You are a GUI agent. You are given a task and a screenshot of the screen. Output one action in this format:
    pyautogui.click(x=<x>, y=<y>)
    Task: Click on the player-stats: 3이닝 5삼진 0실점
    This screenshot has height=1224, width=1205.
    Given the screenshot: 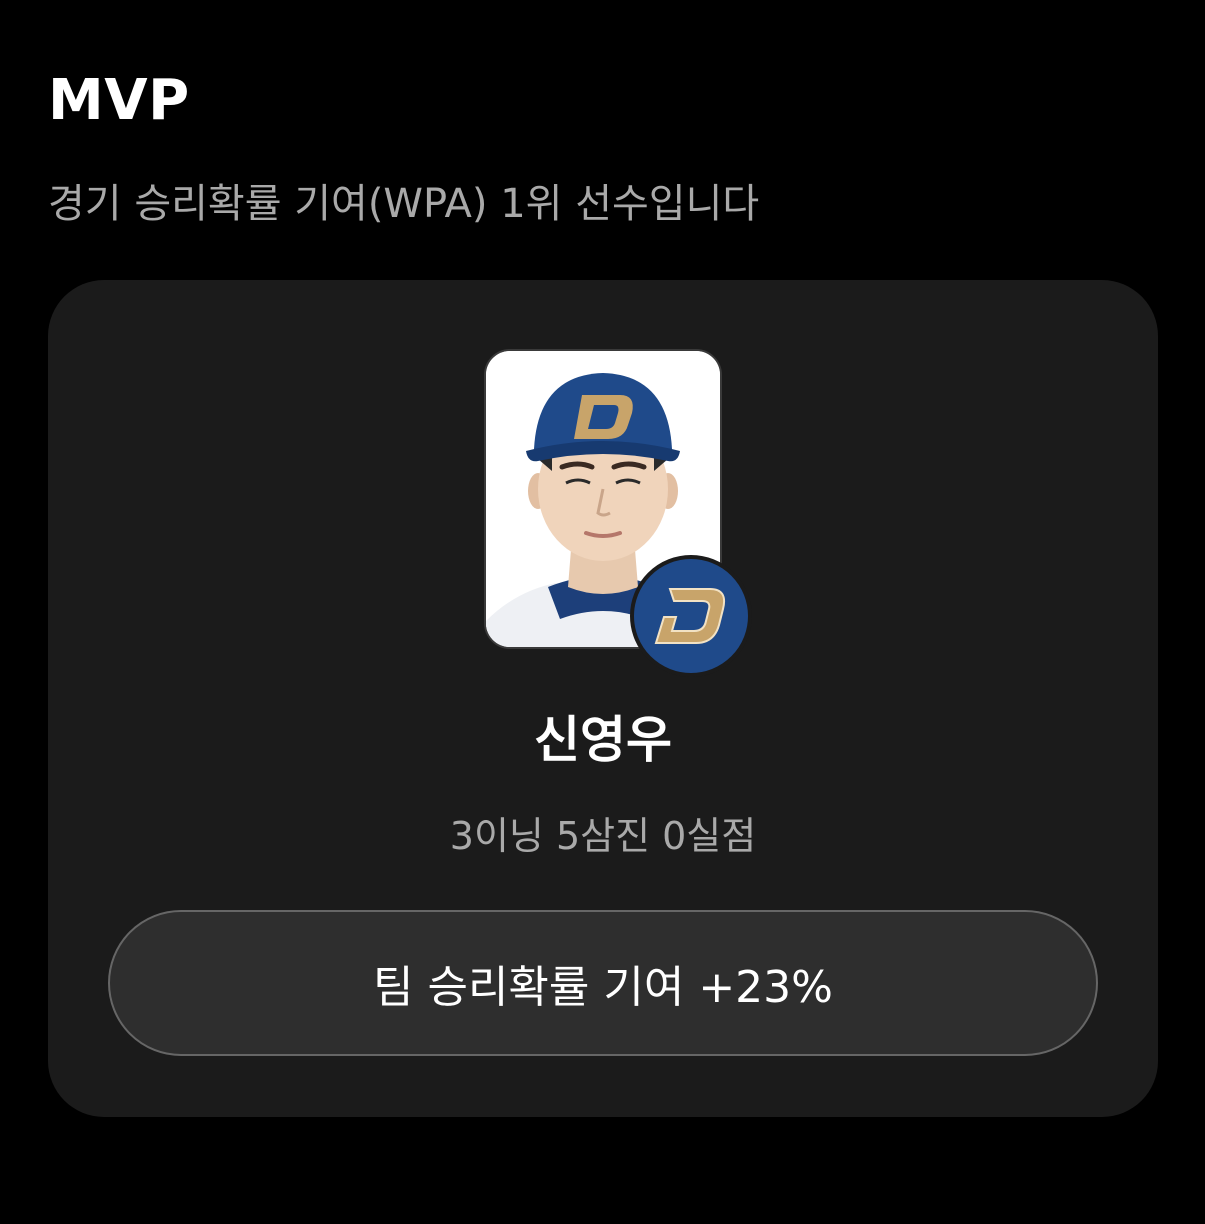 What is the action you would take?
    pyautogui.click(x=603, y=836)
    